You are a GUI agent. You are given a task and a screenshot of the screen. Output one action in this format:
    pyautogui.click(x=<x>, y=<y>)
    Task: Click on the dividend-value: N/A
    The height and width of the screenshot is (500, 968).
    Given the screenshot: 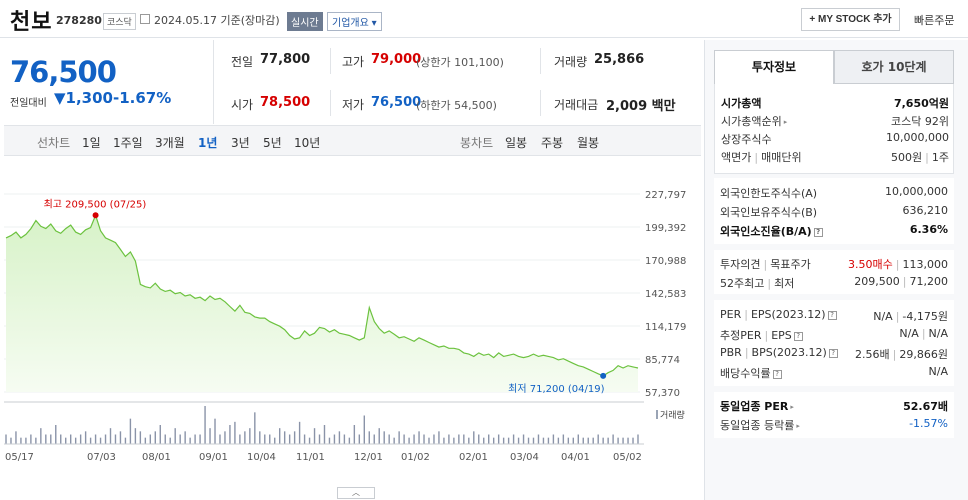 What is the action you would take?
    pyautogui.click(x=938, y=371)
    